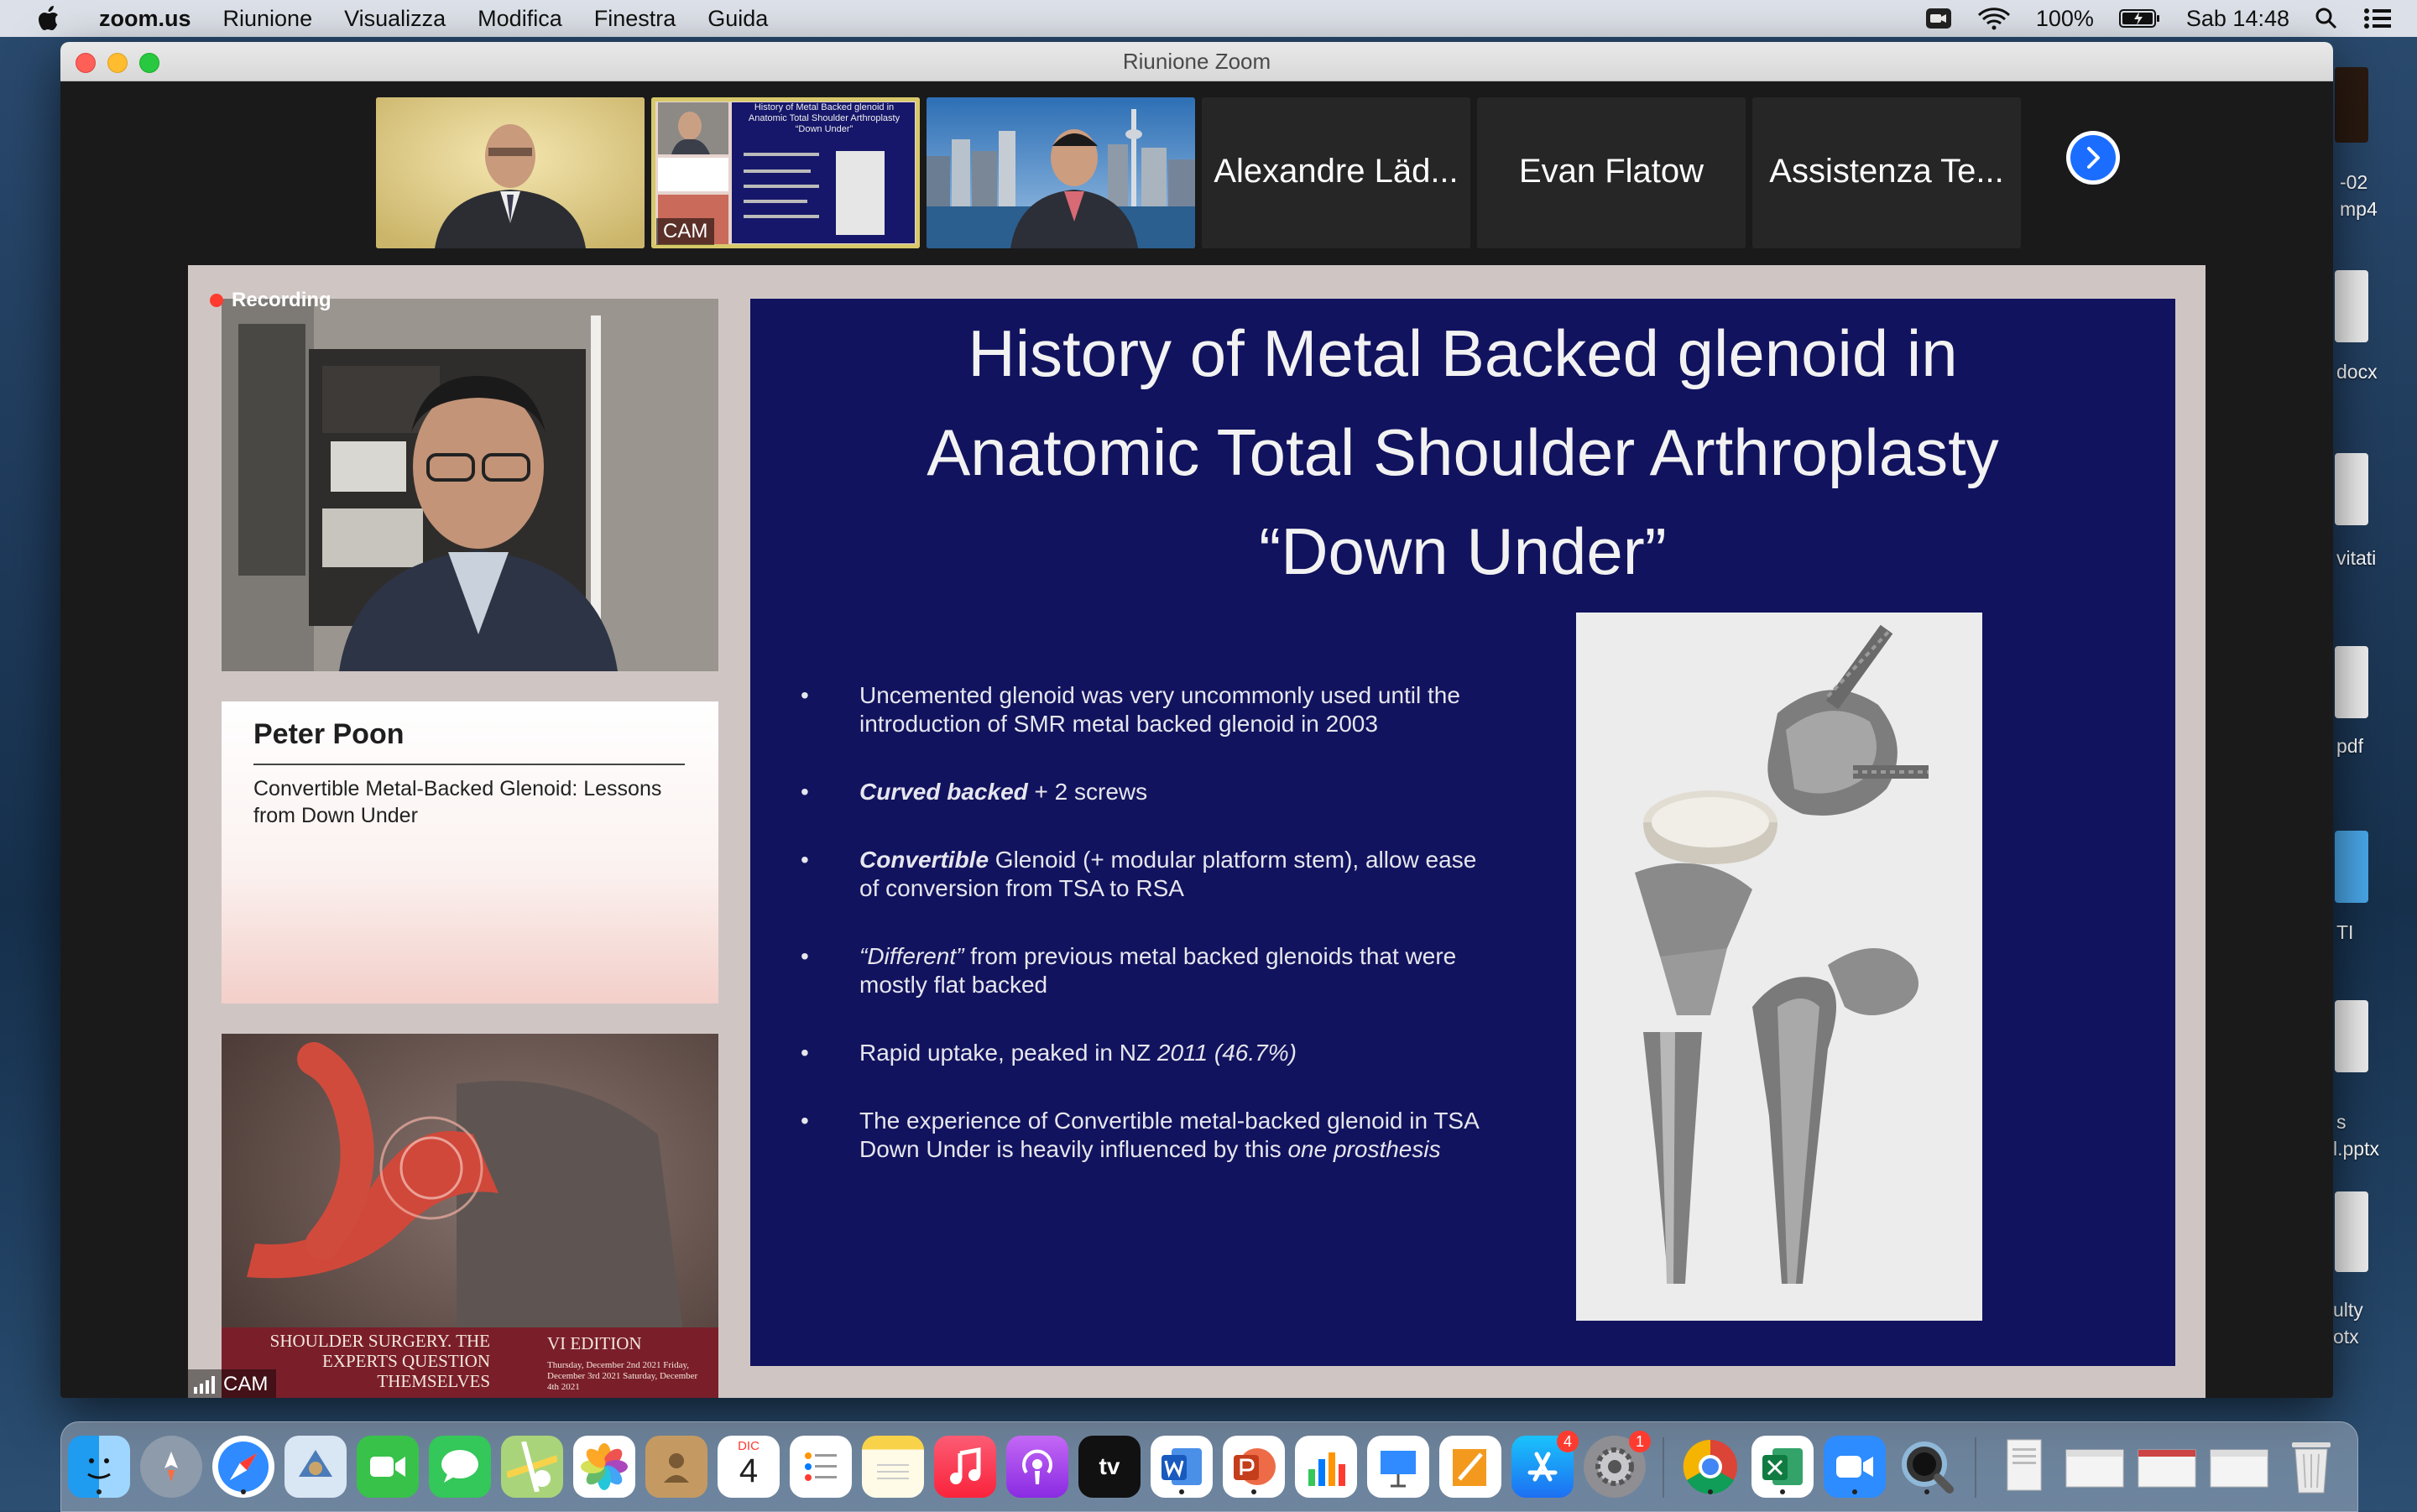 The height and width of the screenshot is (1512, 2417). I want to click on bullet-emphasis: Curved backed, so click(943, 792).